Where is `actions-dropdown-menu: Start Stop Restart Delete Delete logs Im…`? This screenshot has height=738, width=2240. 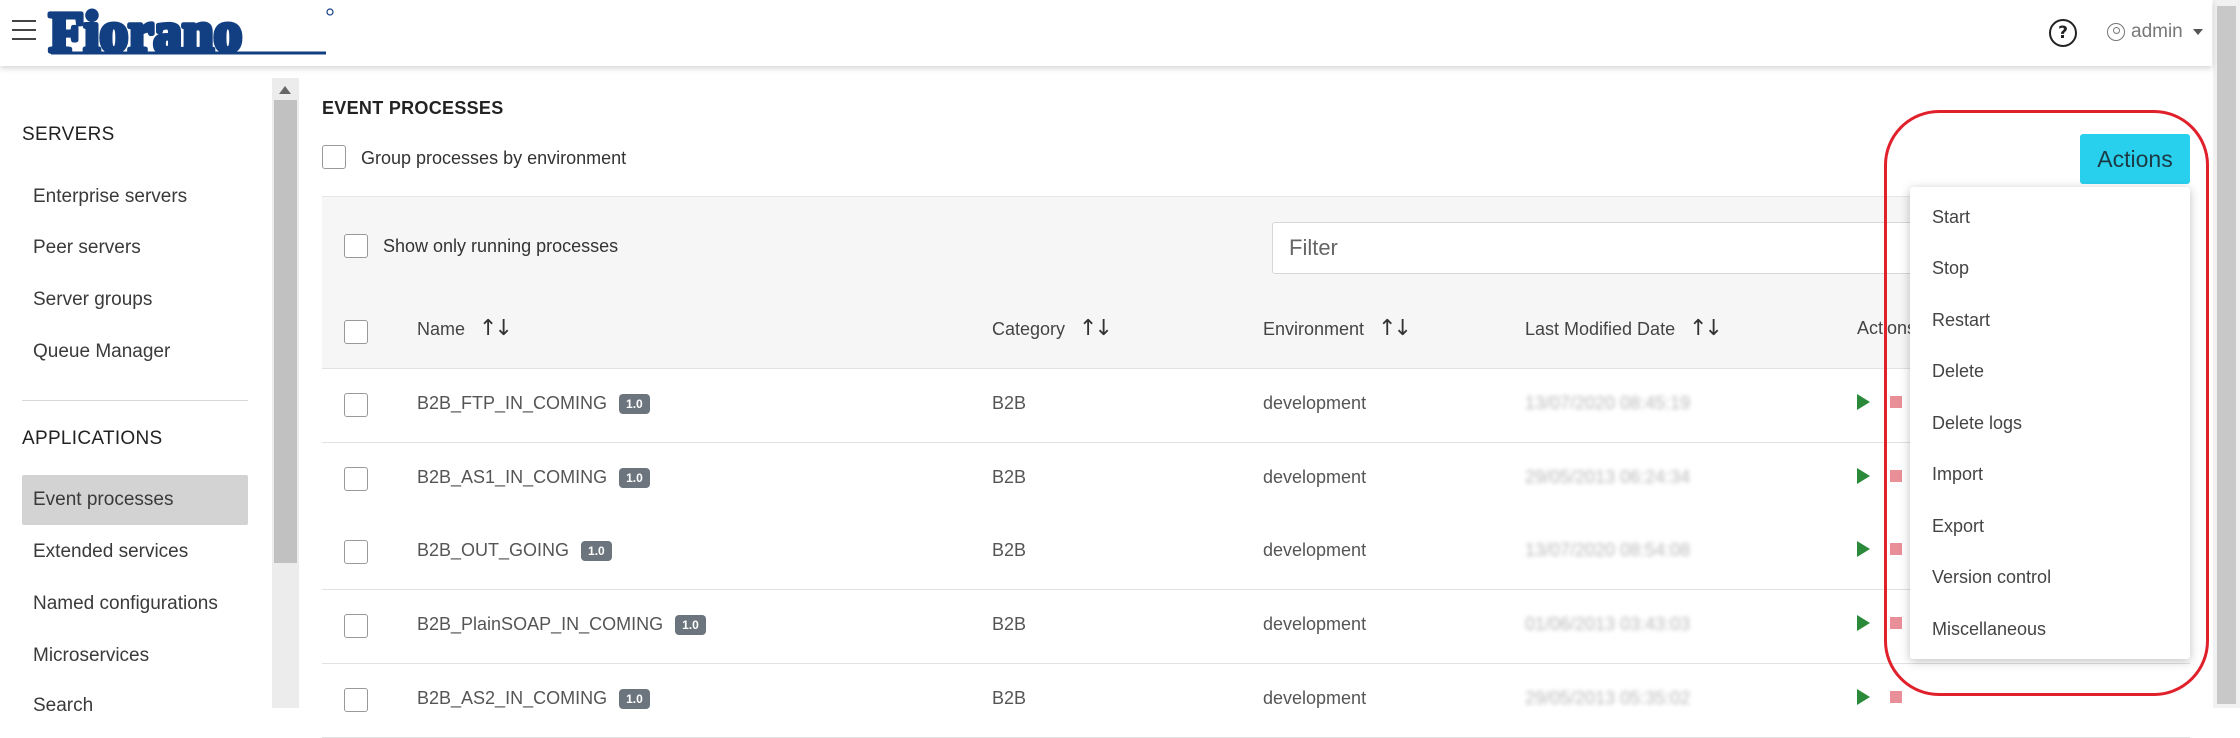 actions-dropdown-menu: Start Stop Restart Delete Delete logs Im… is located at coordinates (2050, 423).